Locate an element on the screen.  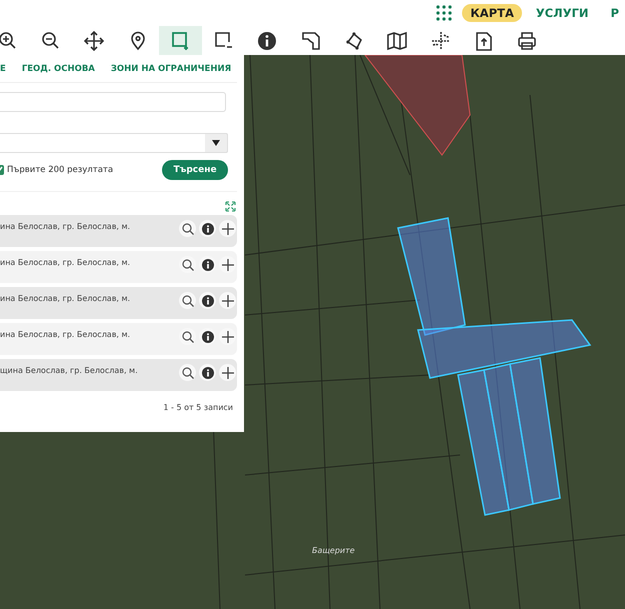
print-icon is located at coordinates (527, 40).